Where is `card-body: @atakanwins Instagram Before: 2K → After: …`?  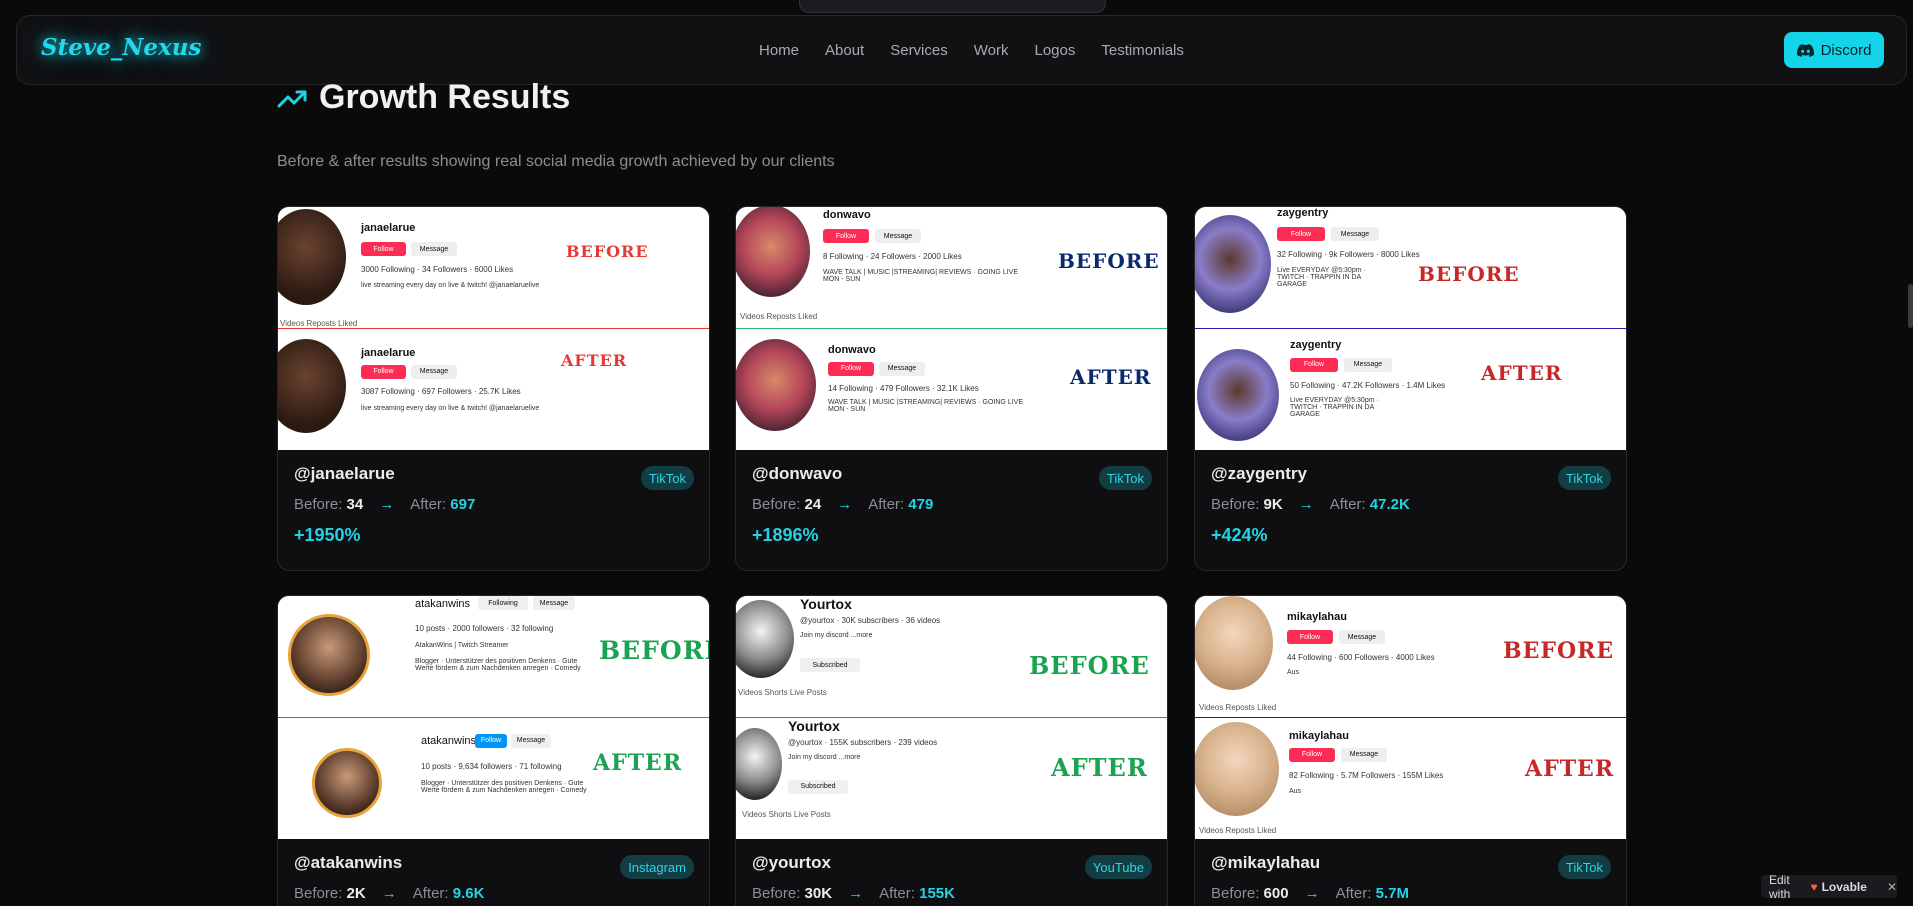
card-body: @atakanwins Instagram Before: 2K → After: … is located at coordinates (493, 870).